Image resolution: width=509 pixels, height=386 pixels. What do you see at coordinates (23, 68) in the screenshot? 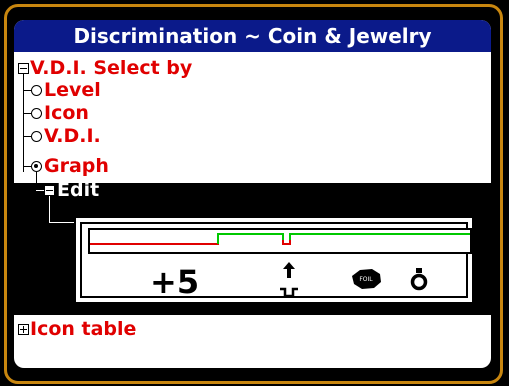
I see `collapse-vdi-select-icon` at bounding box center [23, 68].